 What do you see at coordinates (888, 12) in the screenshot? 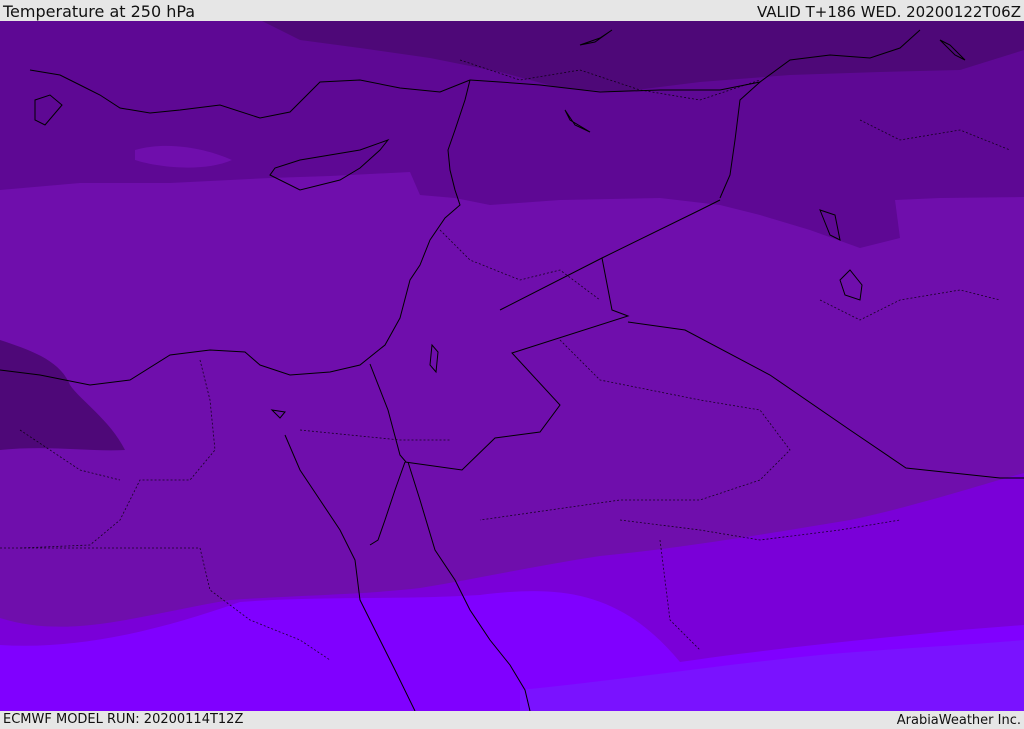
I see `valid-time: VALID T+186 WED. 20200122T06Z` at bounding box center [888, 12].